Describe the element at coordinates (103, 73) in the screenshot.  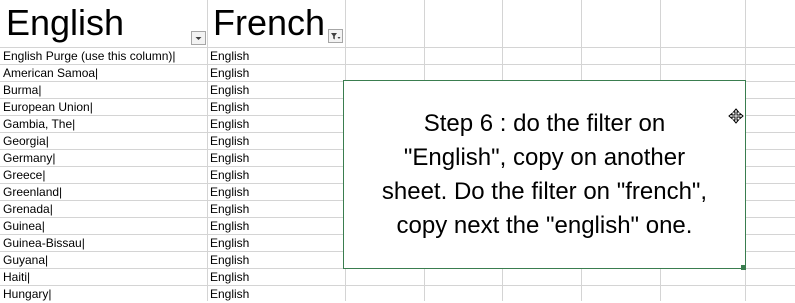
I see `cell-english: American Samoa|` at that location.